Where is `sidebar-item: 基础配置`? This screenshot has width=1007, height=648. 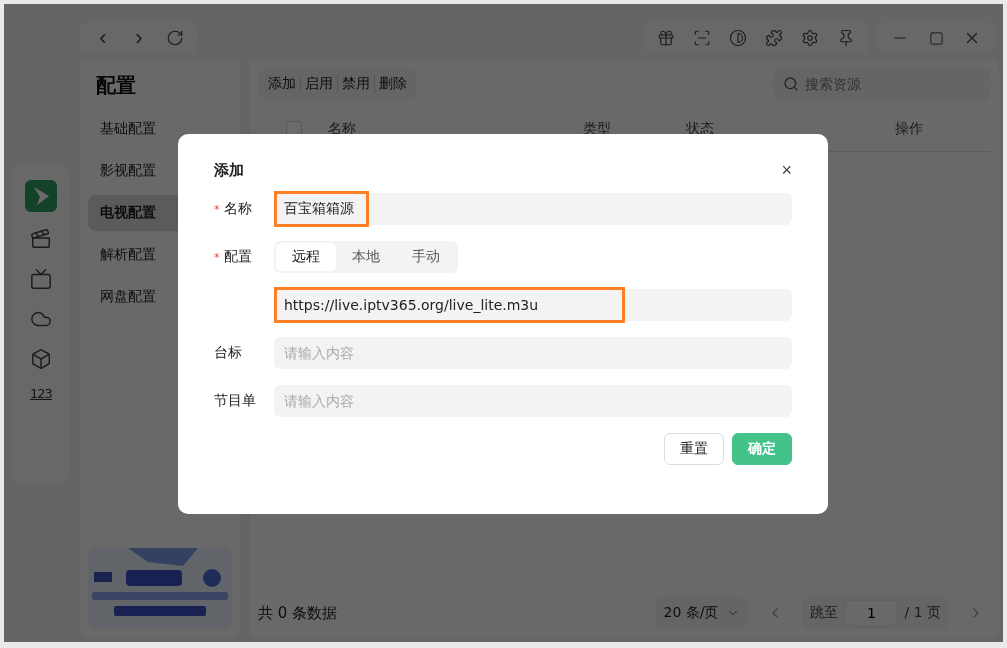 sidebar-item: 基础配置 is located at coordinates (160, 129).